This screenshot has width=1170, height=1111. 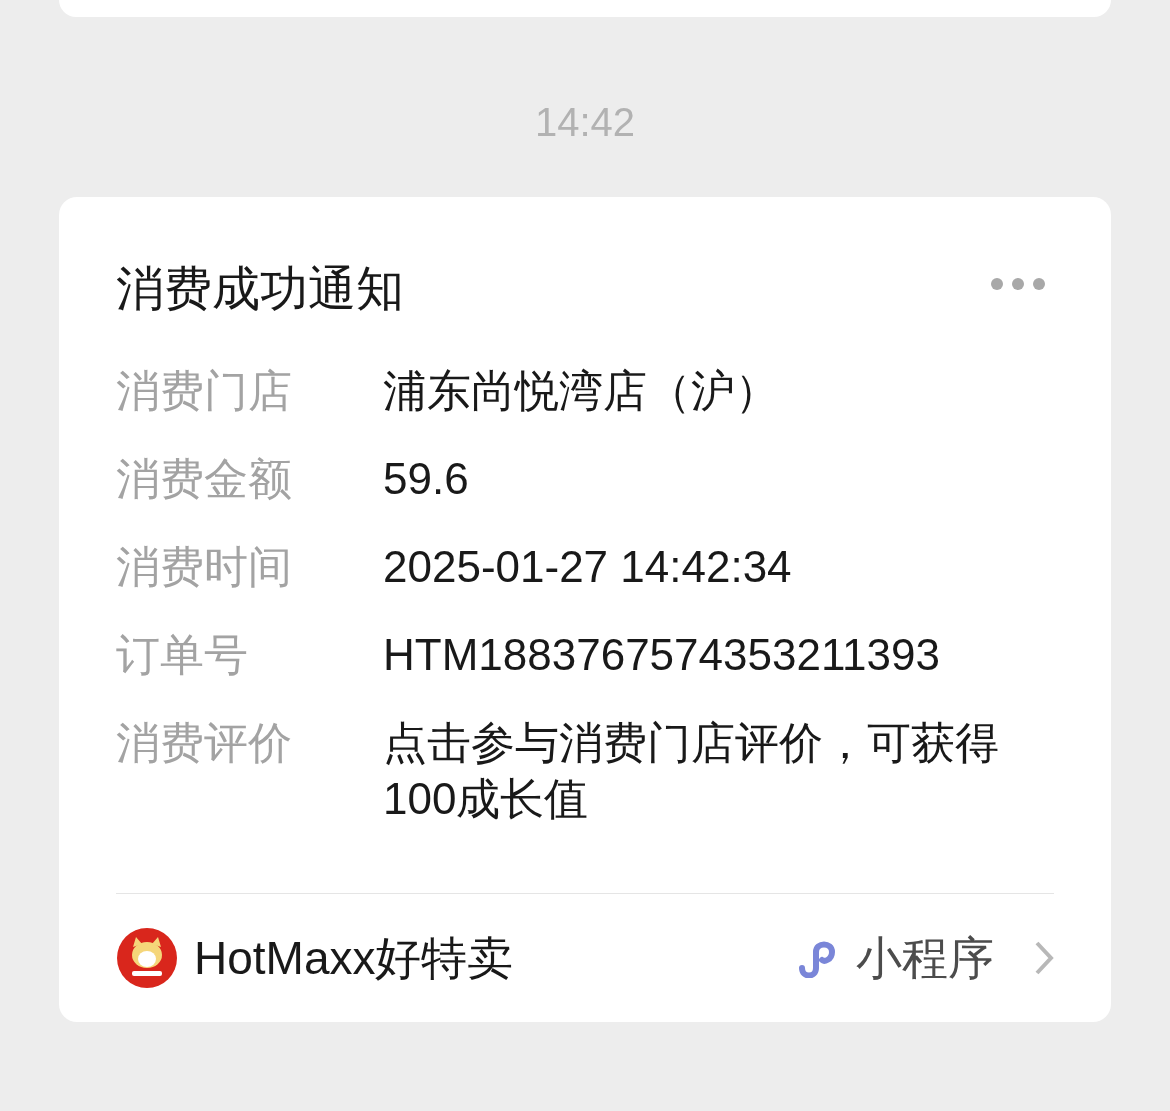 What do you see at coordinates (691, 771) in the screenshot?
I see `field-value: 点击参与消费门店评价，可获得100成长值` at bounding box center [691, 771].